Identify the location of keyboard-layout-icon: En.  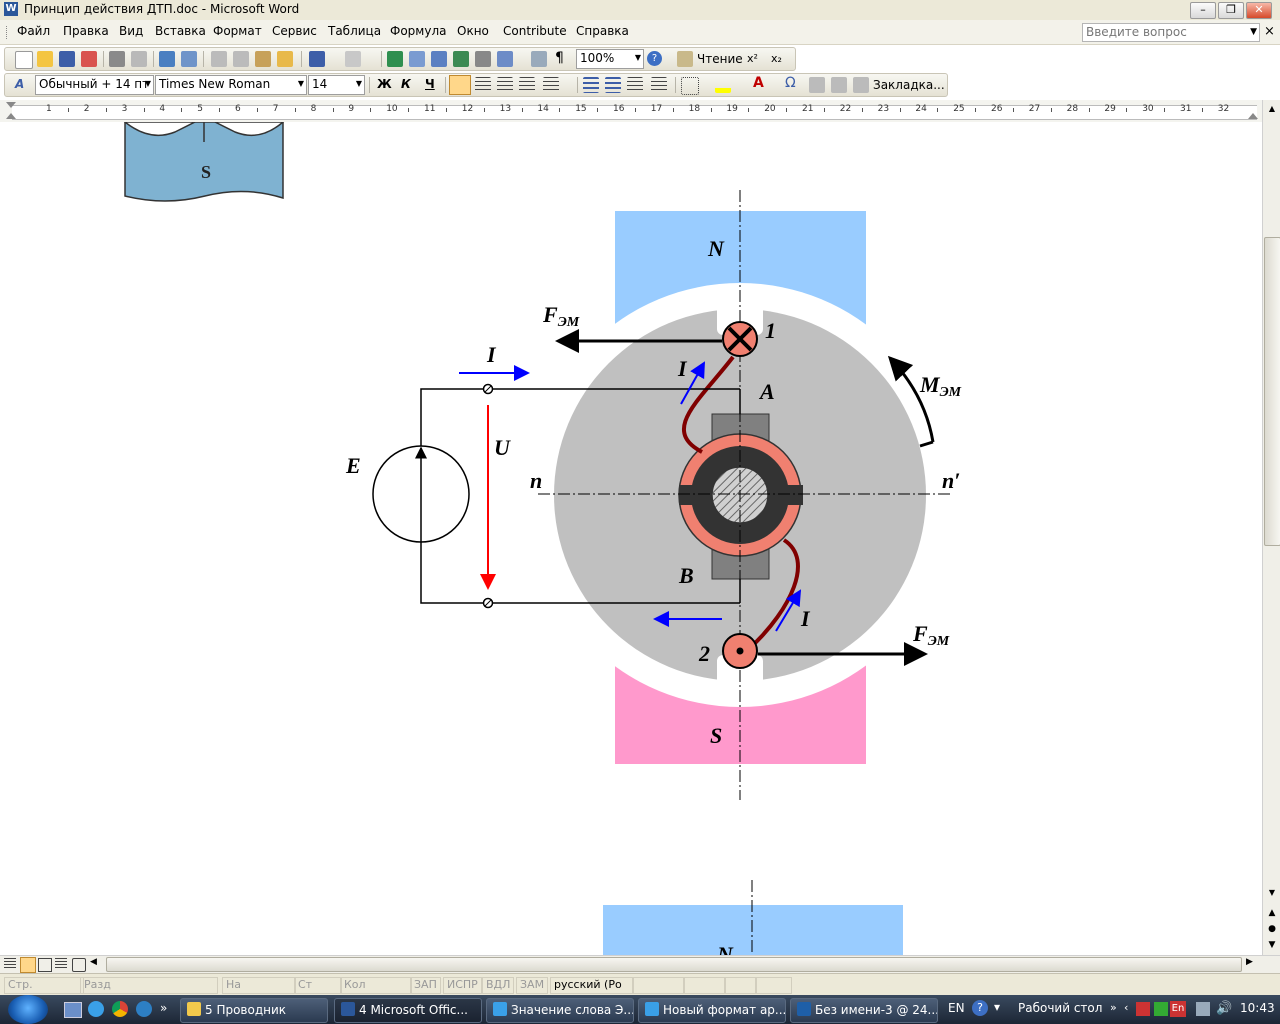
(1178, 1009).